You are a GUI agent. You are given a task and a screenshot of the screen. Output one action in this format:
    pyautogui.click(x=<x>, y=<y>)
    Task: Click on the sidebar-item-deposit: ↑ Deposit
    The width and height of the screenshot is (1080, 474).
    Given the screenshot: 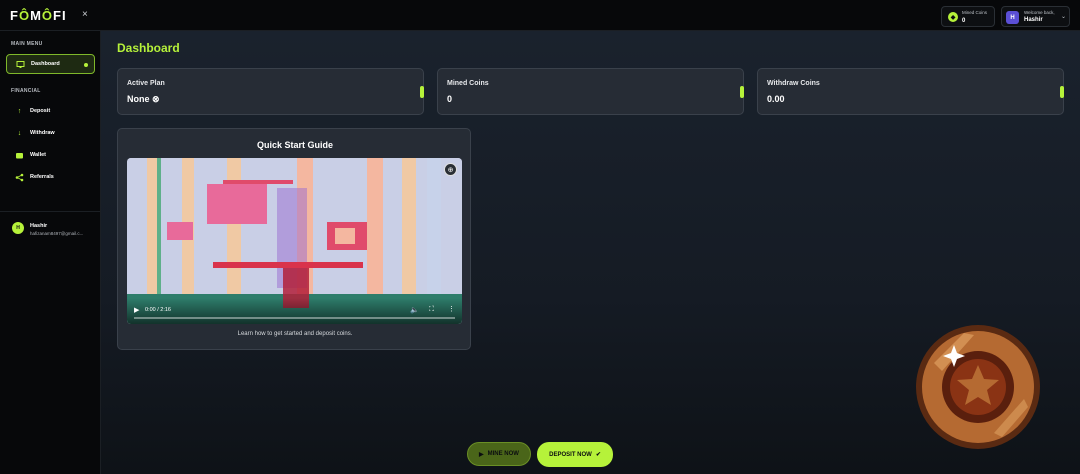 What is the action you would take?
    pyautogui.click(x=50, y=112)
    